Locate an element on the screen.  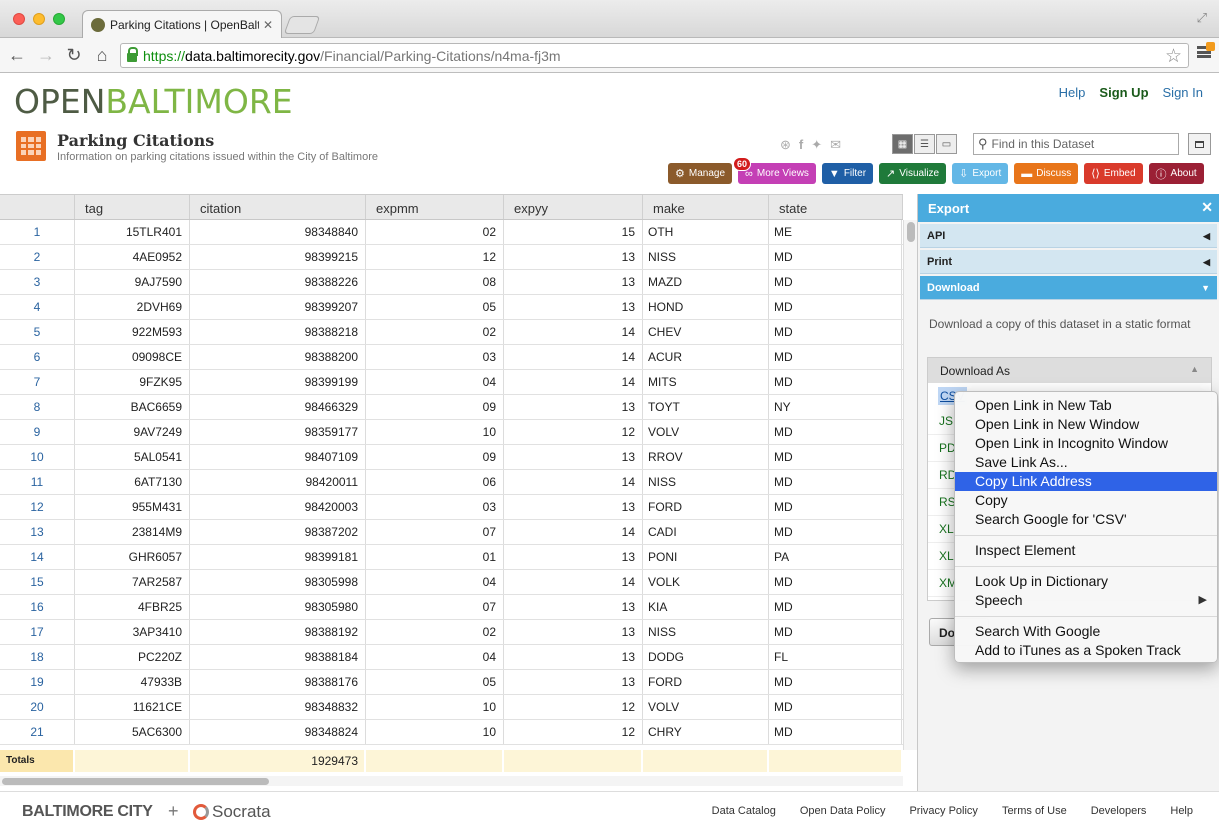
row-number: 3 is located at coordinates (37, 282).